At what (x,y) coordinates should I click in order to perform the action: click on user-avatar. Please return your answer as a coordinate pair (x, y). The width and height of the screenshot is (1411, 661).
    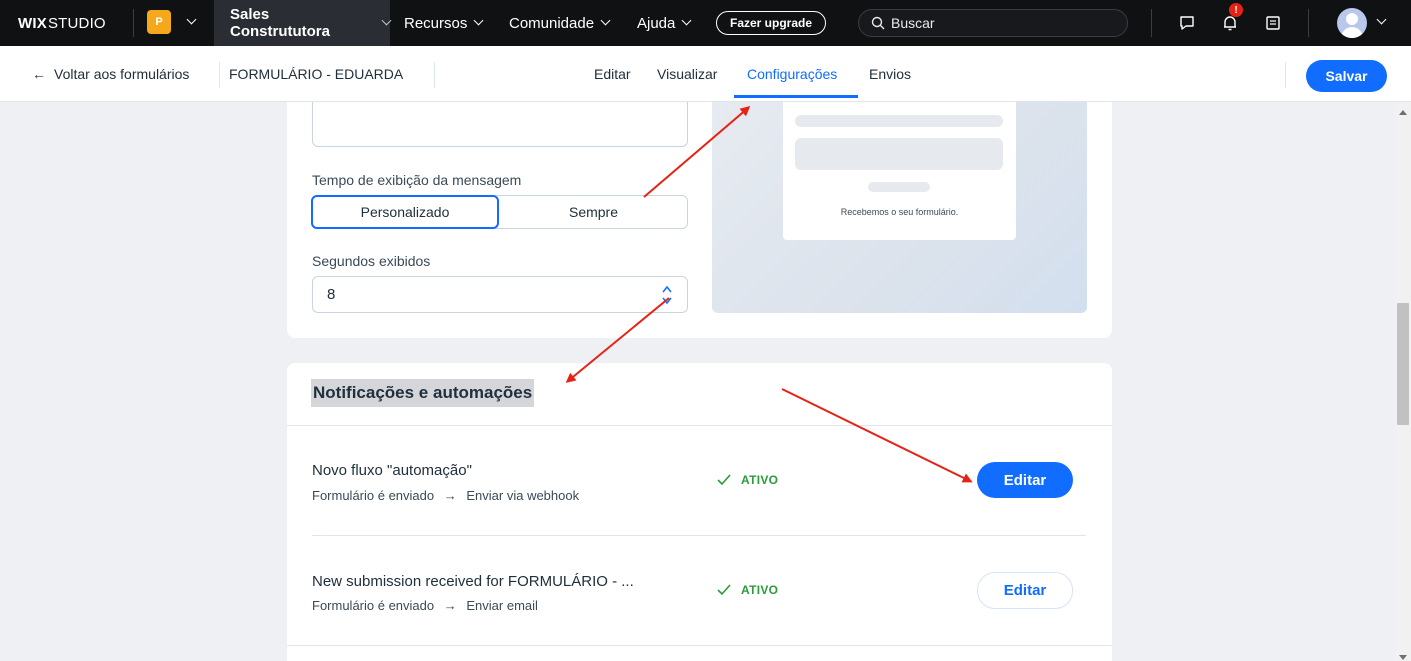
    Looking at the image, I should click on (1352, 23).